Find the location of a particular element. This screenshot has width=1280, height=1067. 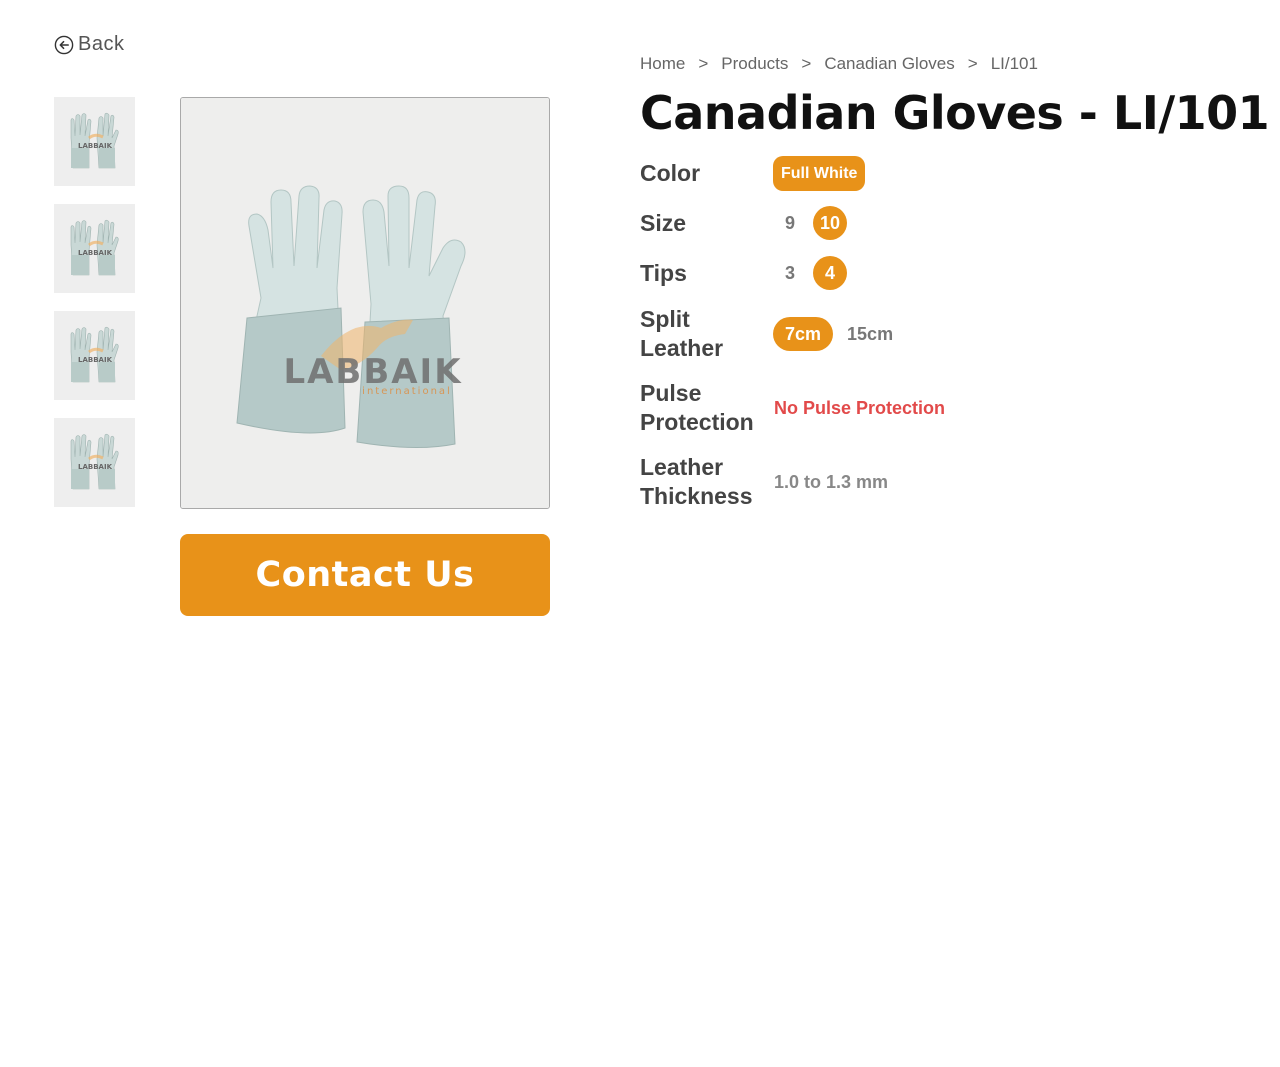

color-option-full-white: Full White is located at coordinates (819, 173).